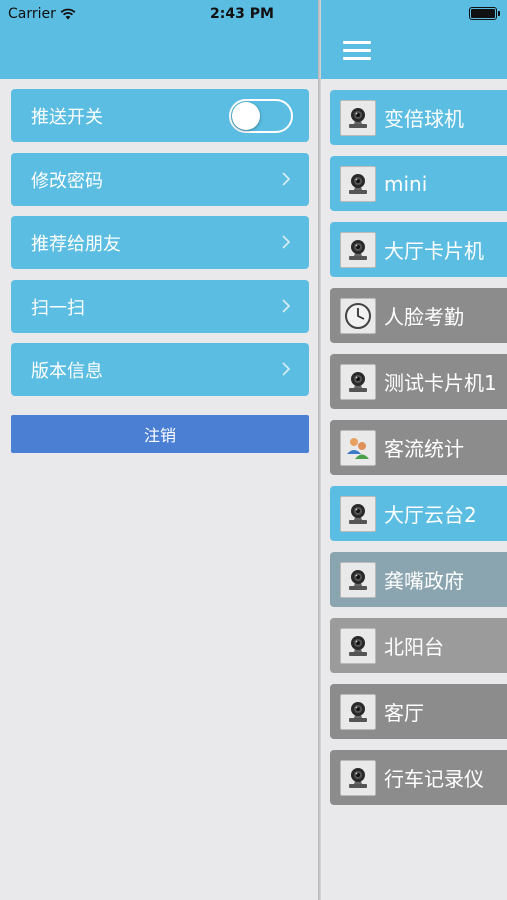 The image size is (507, 900). What do you see at coordinates (404, 713) in the screenshot?
I see `device-item-label: 客厅` at bounding box center [404, 713].